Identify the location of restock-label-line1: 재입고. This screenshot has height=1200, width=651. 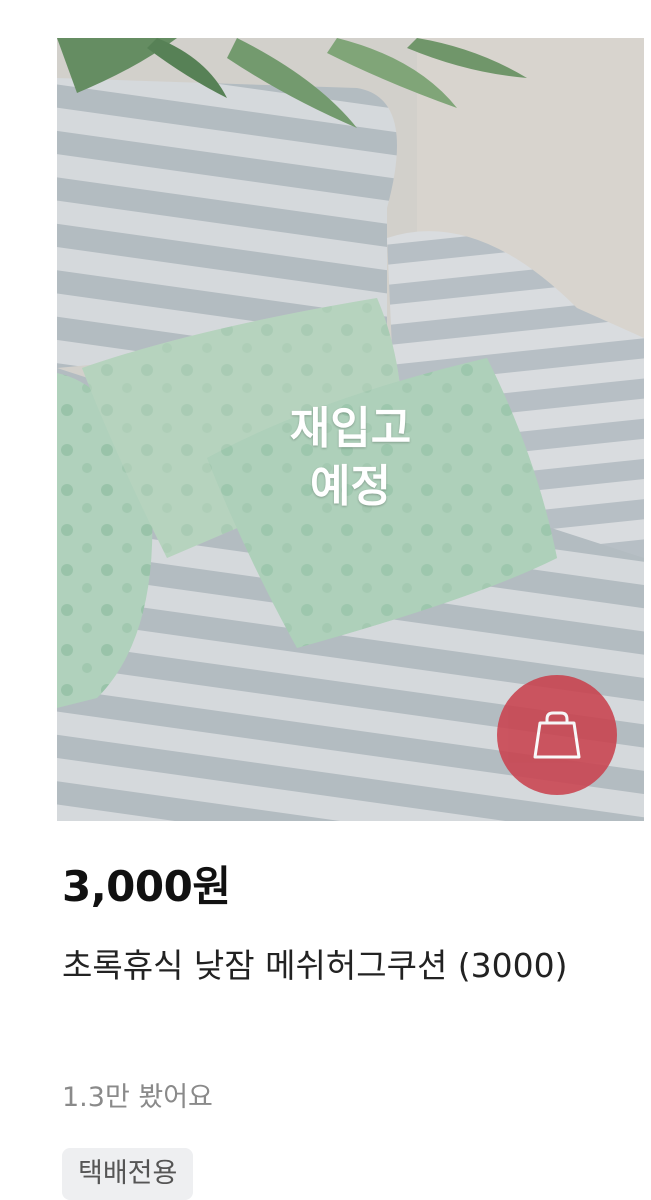
(350, 428).